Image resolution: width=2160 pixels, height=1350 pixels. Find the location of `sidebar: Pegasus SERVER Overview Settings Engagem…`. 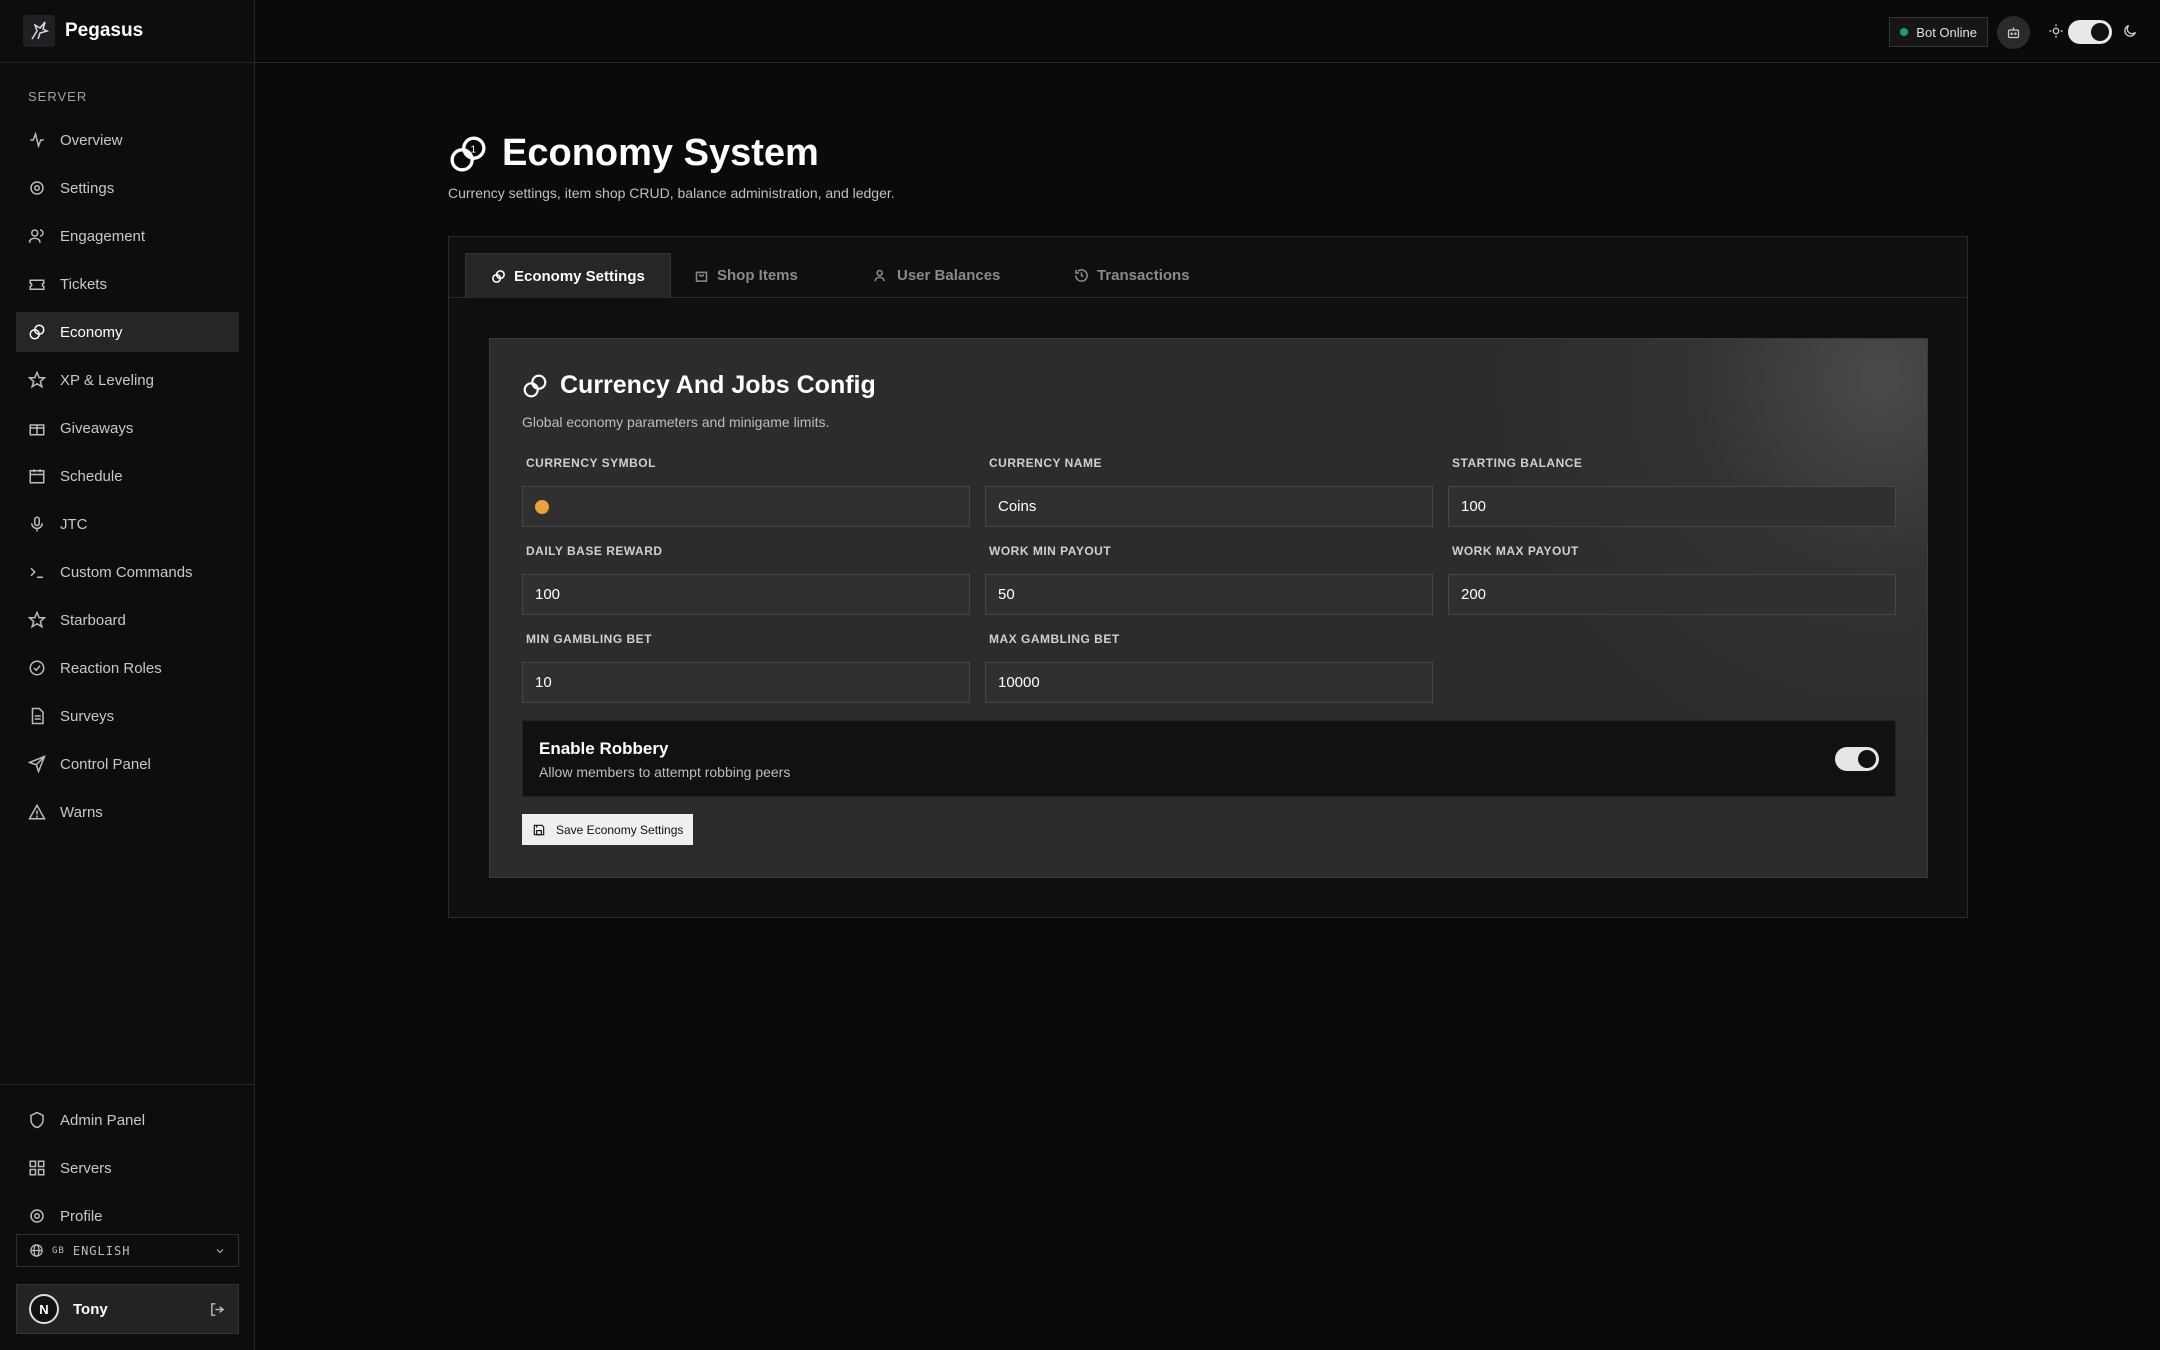

sidebar: Pegasus SERVER Overview Settings Engagem… is located at coordinates (127, 675).